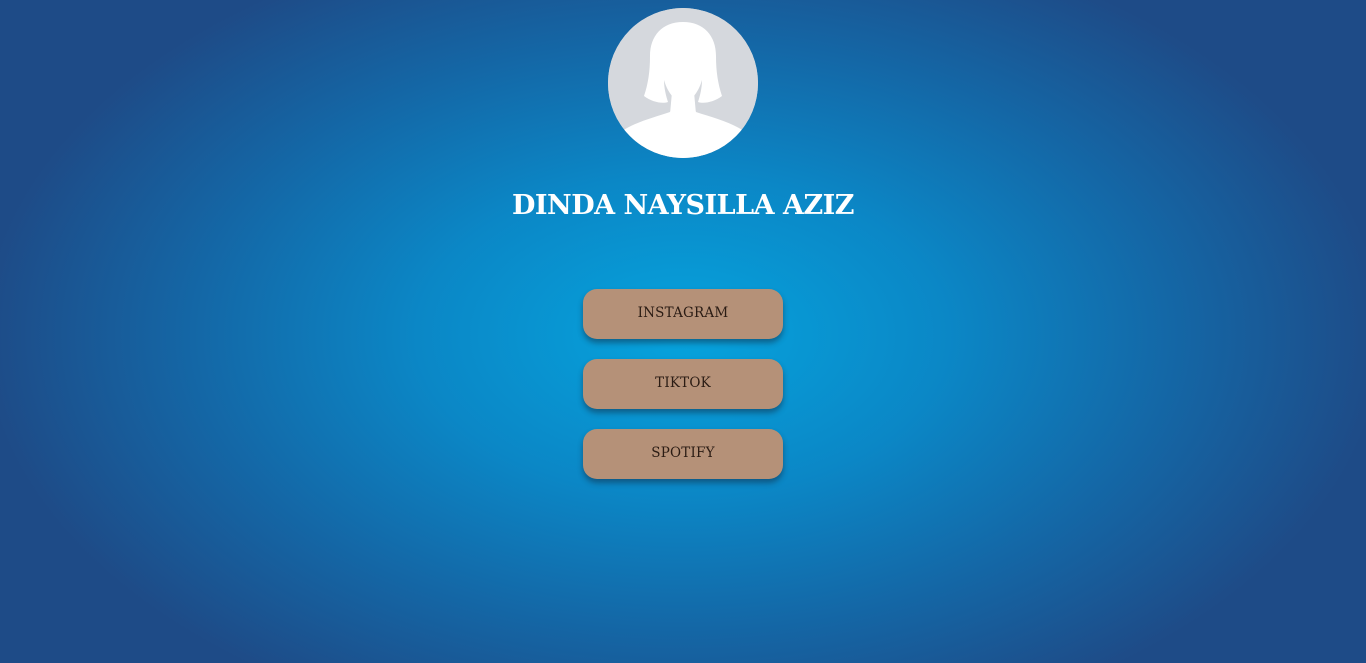  I want to click on profile-avatar, so click(683, 83).